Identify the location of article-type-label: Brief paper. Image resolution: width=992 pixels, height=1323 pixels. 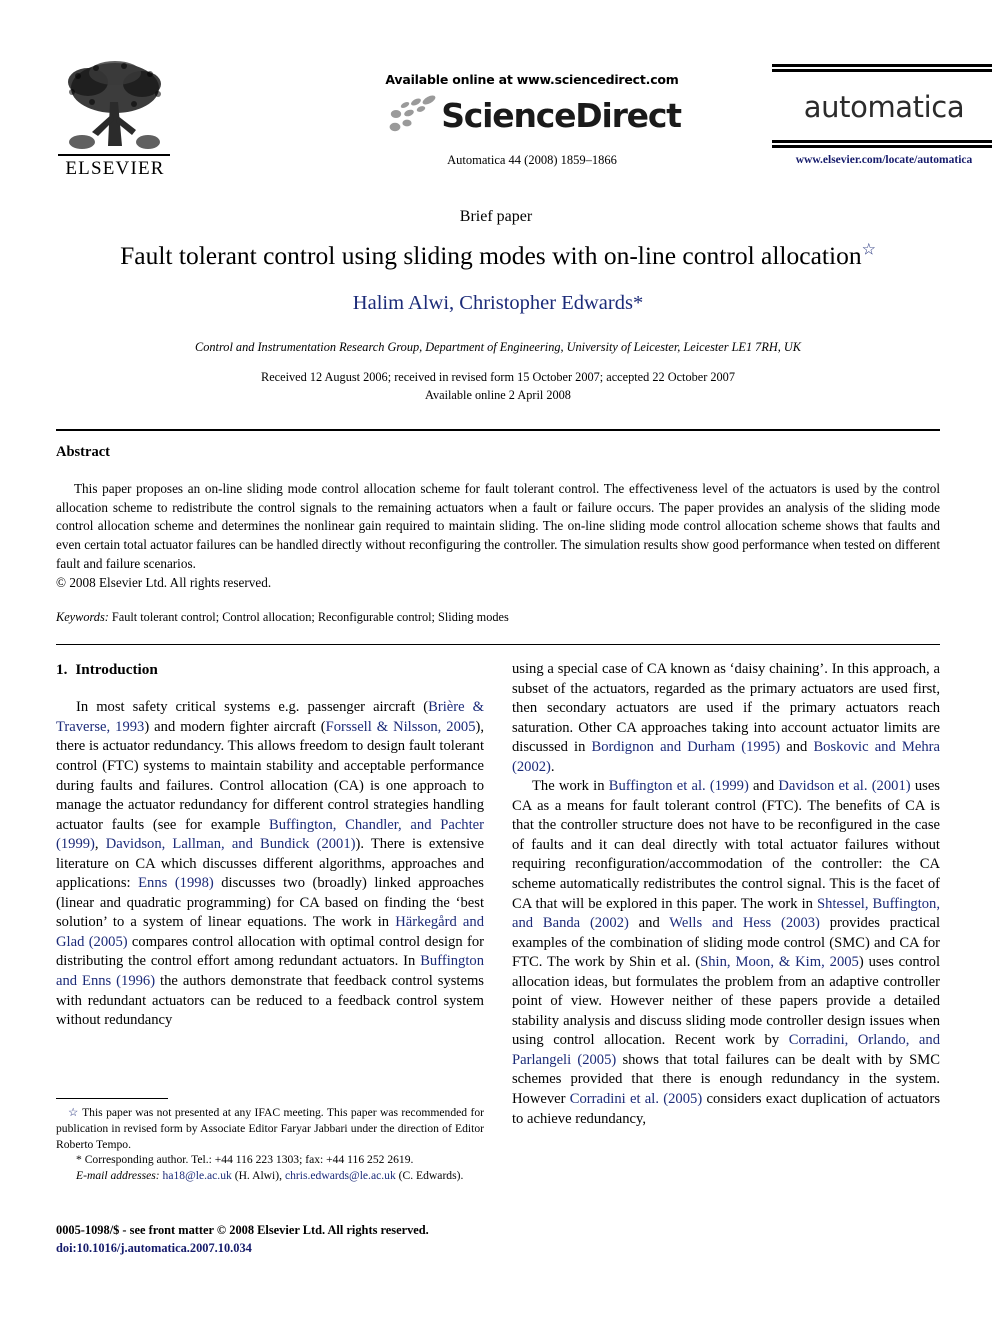
(496, 216).